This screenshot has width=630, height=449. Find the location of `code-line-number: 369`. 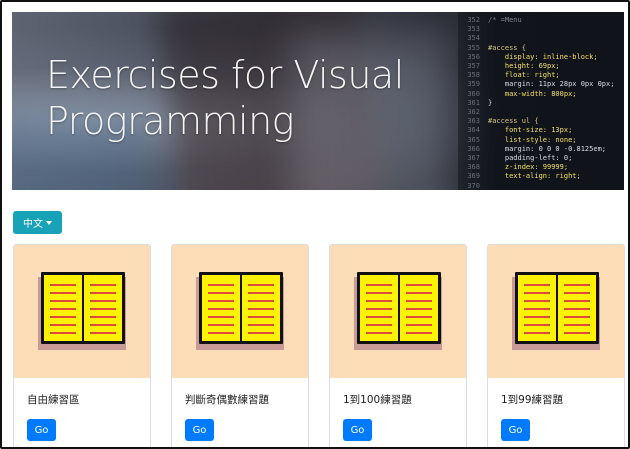

code-line-number: 369 is located at coordinates (473, 176).